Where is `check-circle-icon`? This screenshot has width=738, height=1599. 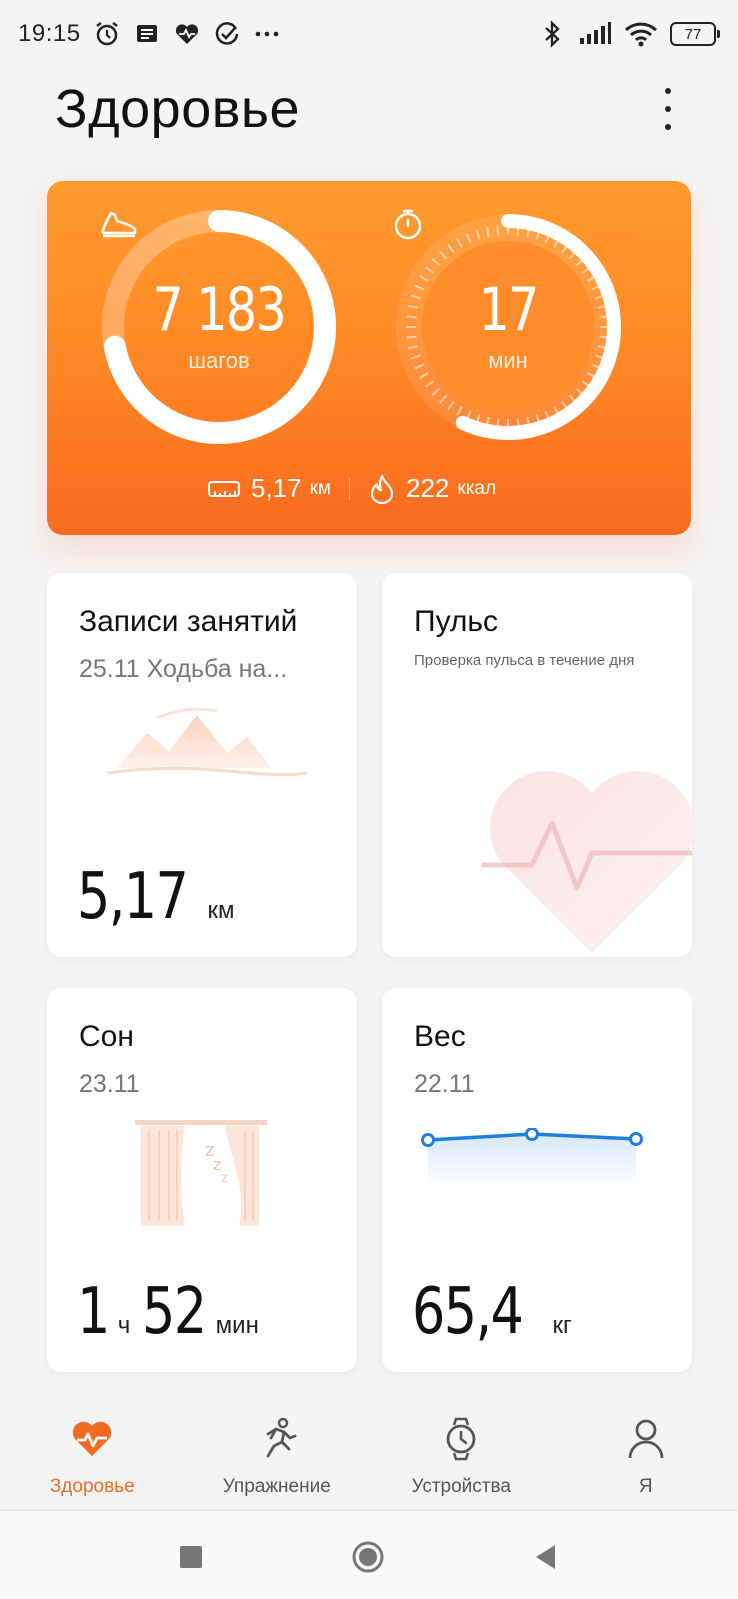
check-circle-icon is located at coordinates (227, 34).